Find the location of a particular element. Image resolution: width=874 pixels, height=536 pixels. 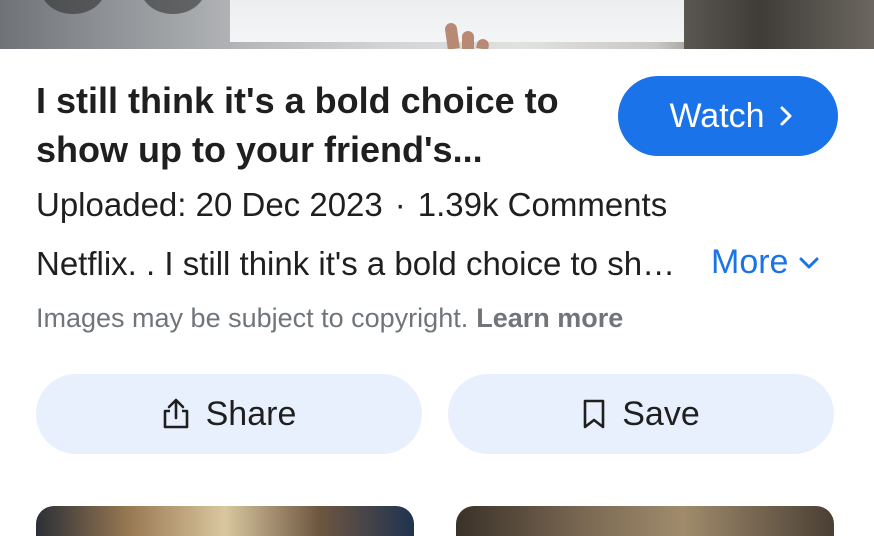

share-button: Share is located at coordinates (229, 414).